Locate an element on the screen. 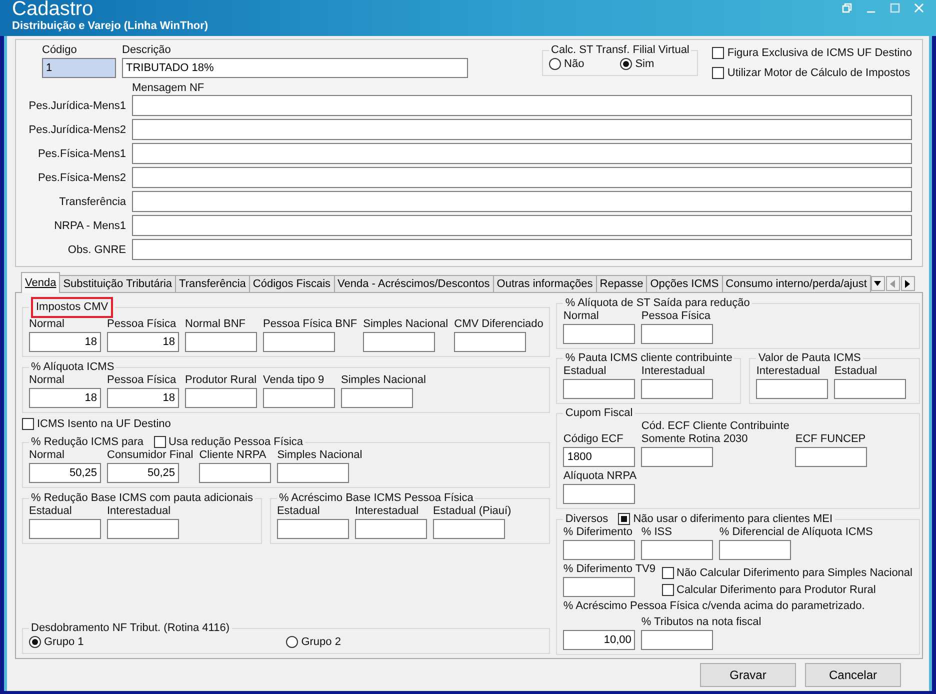 Image resolution: width=936 pixels, height=694 pixels. group-title: % Alíquota de ST Saída para redução is located at coordinates (657, 303).